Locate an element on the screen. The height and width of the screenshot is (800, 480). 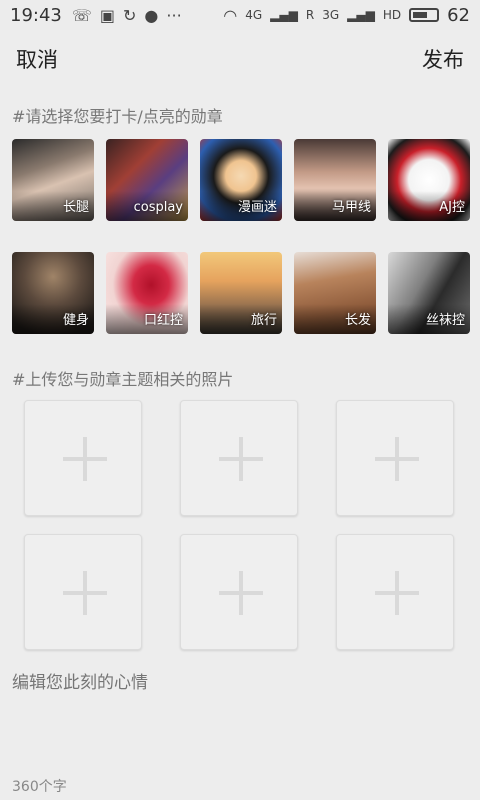
signal-icon: ▂▄▆ is located at coordinates (284, 15).